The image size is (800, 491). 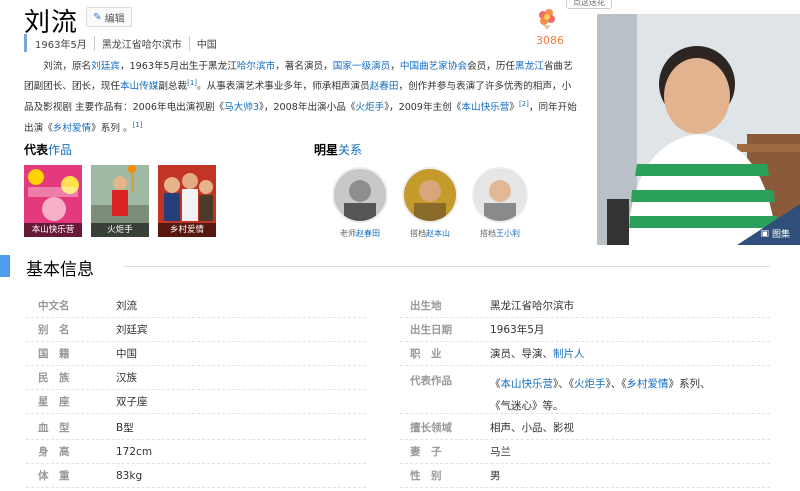 I want to click on summary-text: ，著名演员，, so click(x=304, y=66).